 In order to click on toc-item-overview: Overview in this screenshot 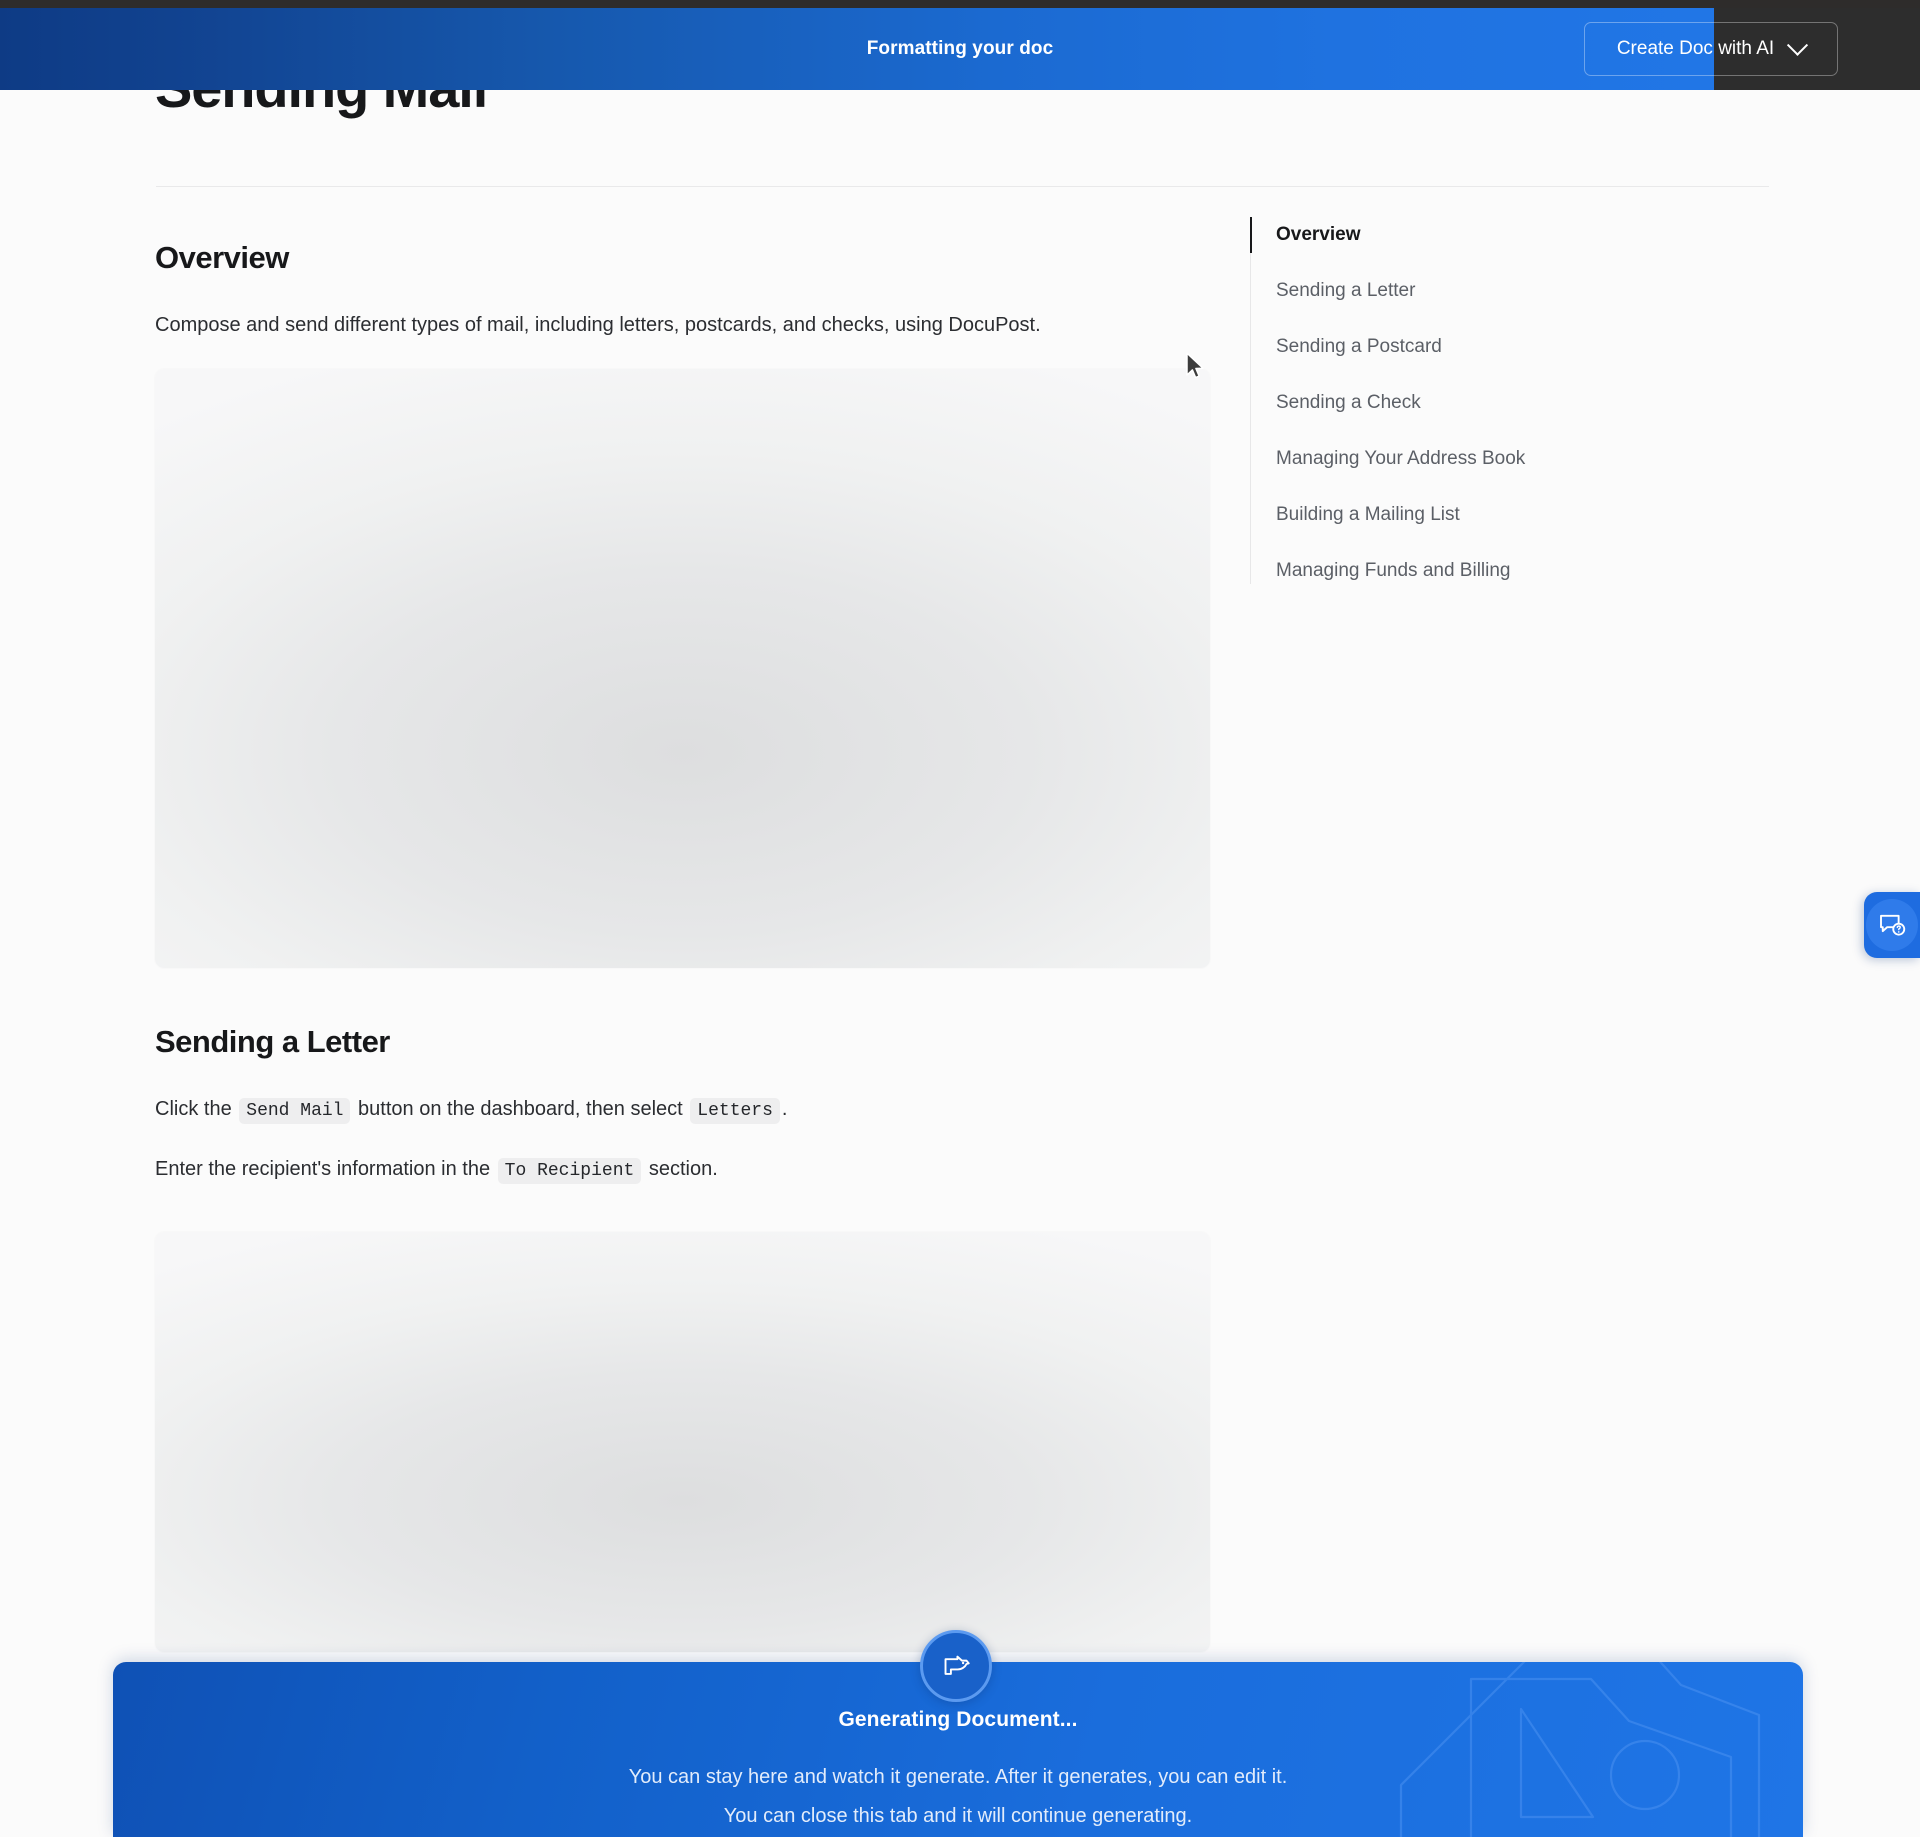, I will do `click(1460, 235)`.